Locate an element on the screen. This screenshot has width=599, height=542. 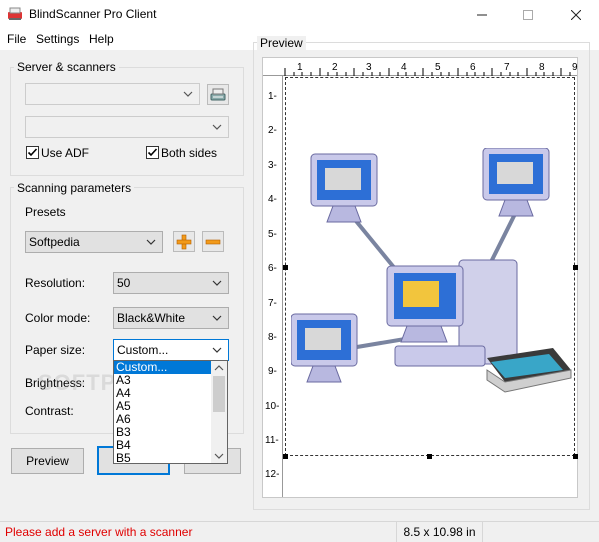
dropdown-scrollbar is located at coordinates (219, 412).